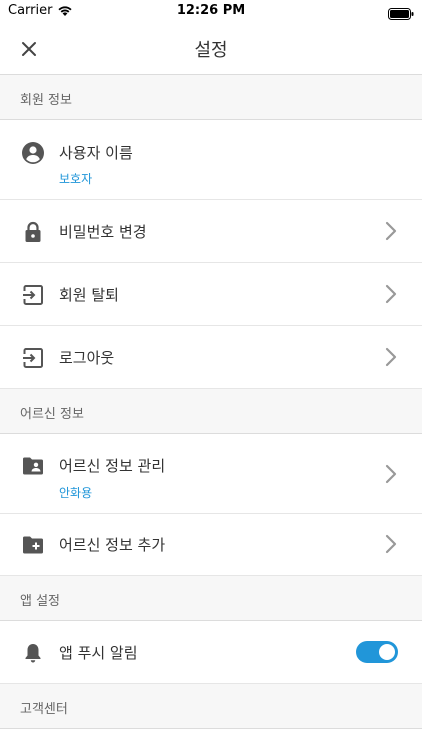 This screenshot has height=750, width=422. I want to click on page-title: 설정, so click(211, 50).